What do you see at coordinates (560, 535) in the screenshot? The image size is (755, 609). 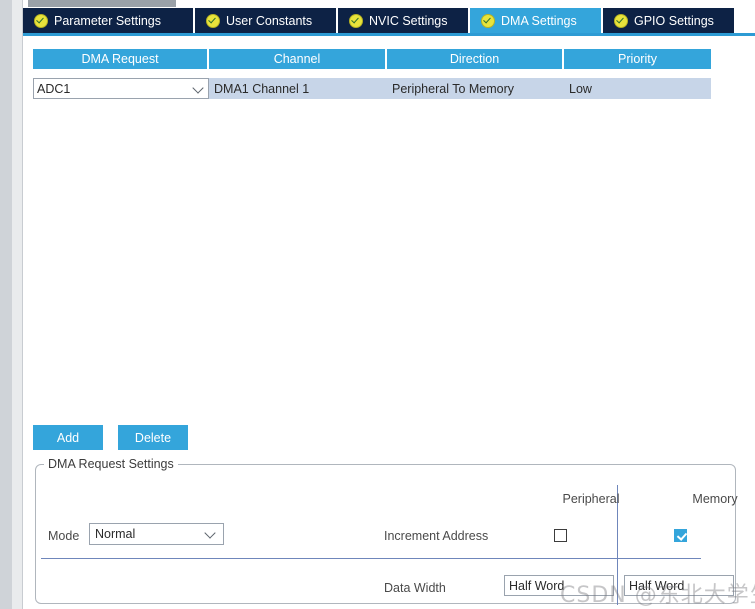 I see `peripheral-increment-address-checkbox` at bounding box center [560, 535].